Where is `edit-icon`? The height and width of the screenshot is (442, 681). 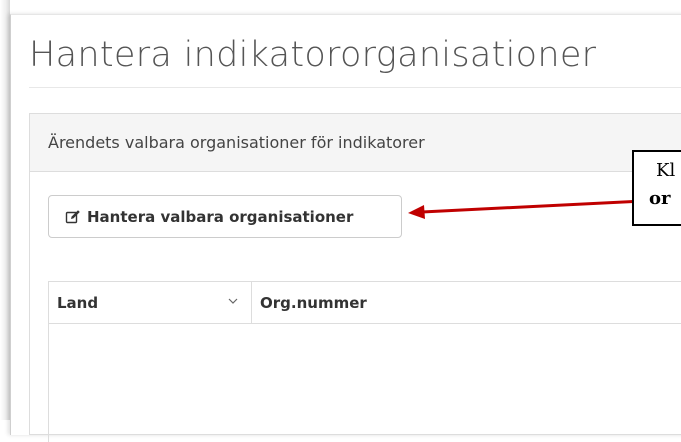
edit-icon is located at coordinates (72, 216).